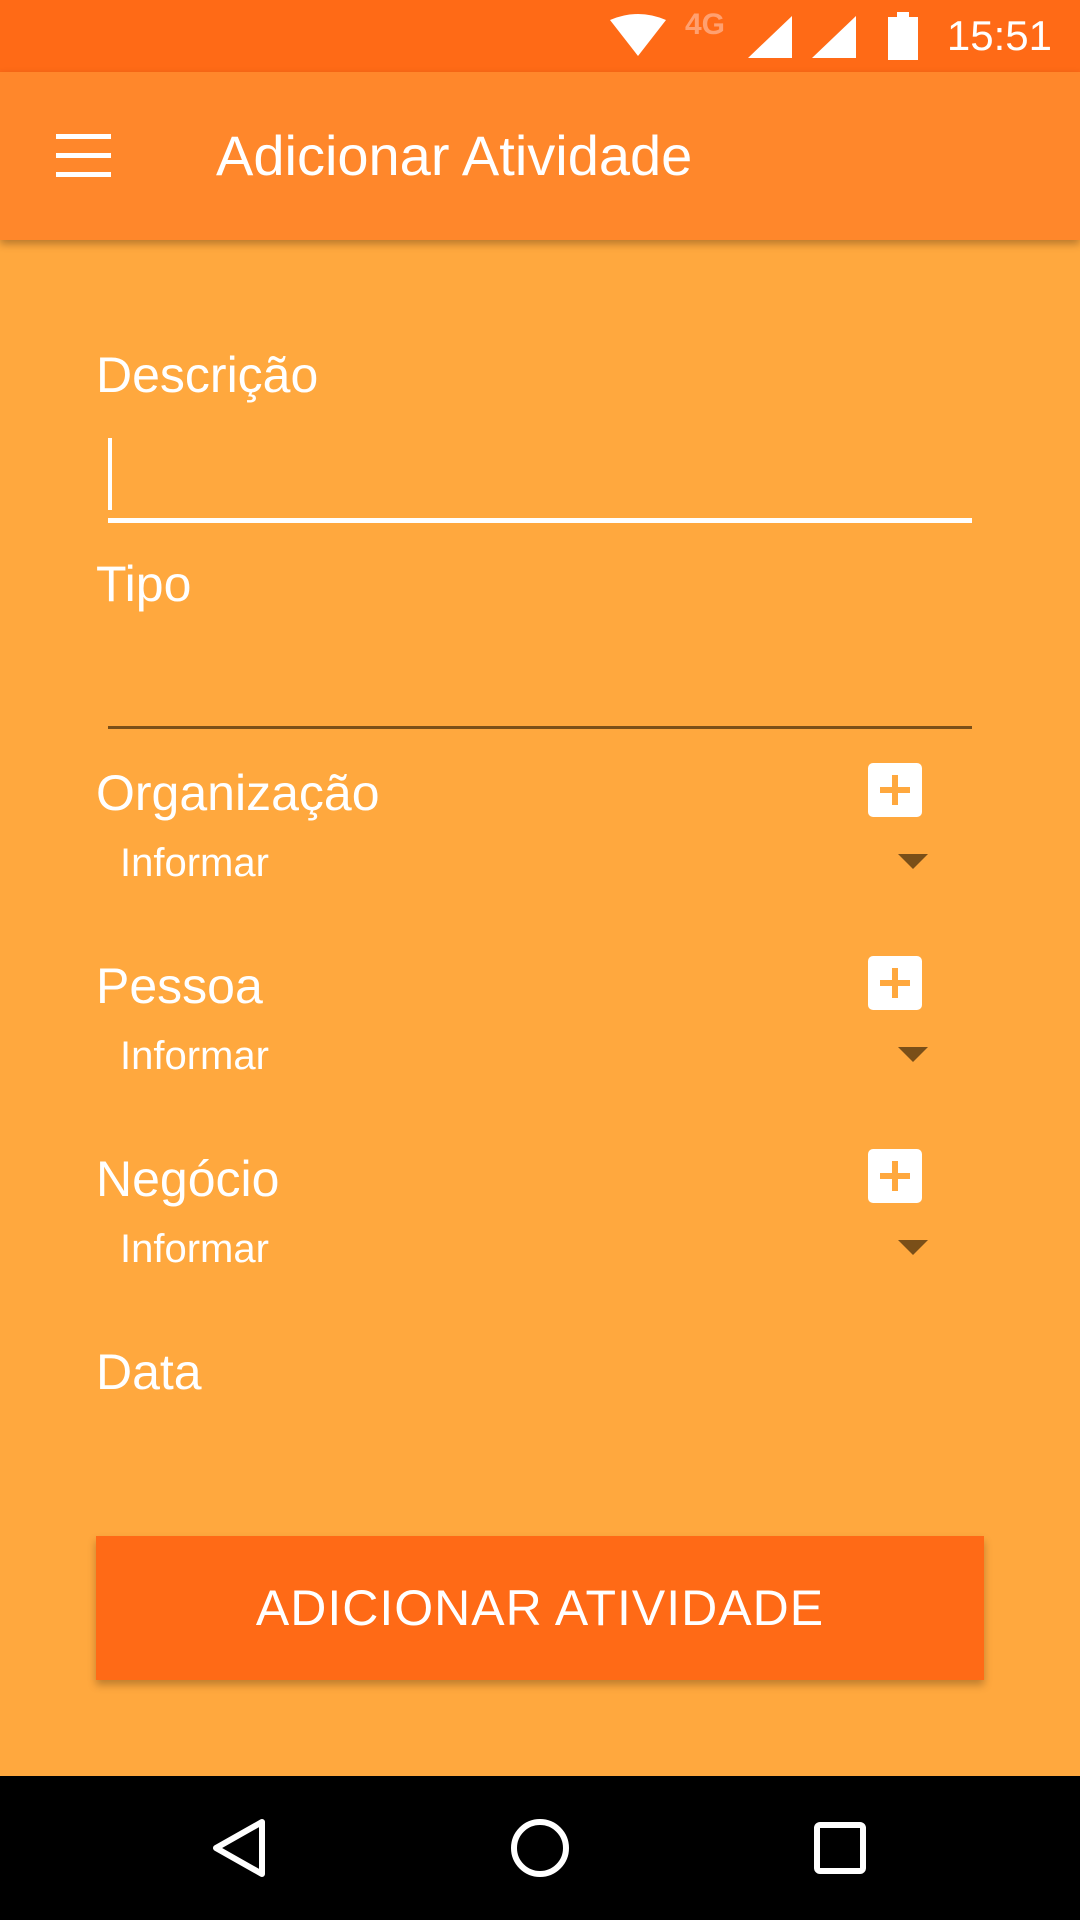  I want to click on hamburger-icon, so click(83, 156).